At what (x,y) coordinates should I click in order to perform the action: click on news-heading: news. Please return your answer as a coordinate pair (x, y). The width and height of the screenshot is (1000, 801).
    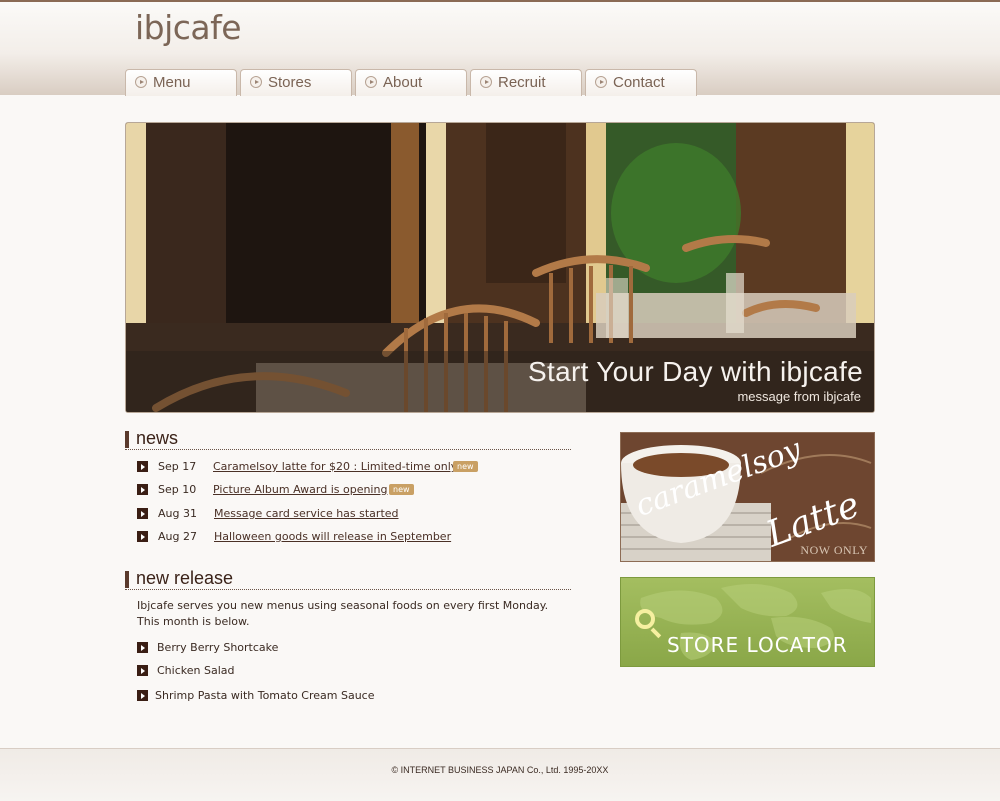
    Looking at the image, I should click on (348, 439).